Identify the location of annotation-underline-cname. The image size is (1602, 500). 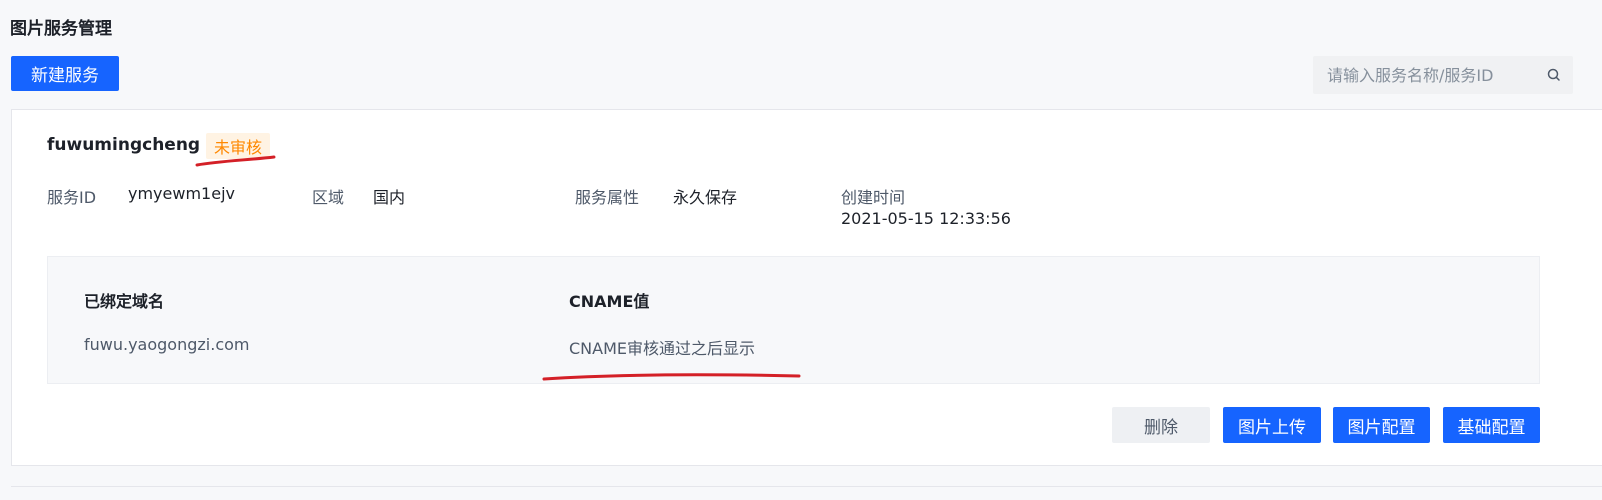
(671, 377).